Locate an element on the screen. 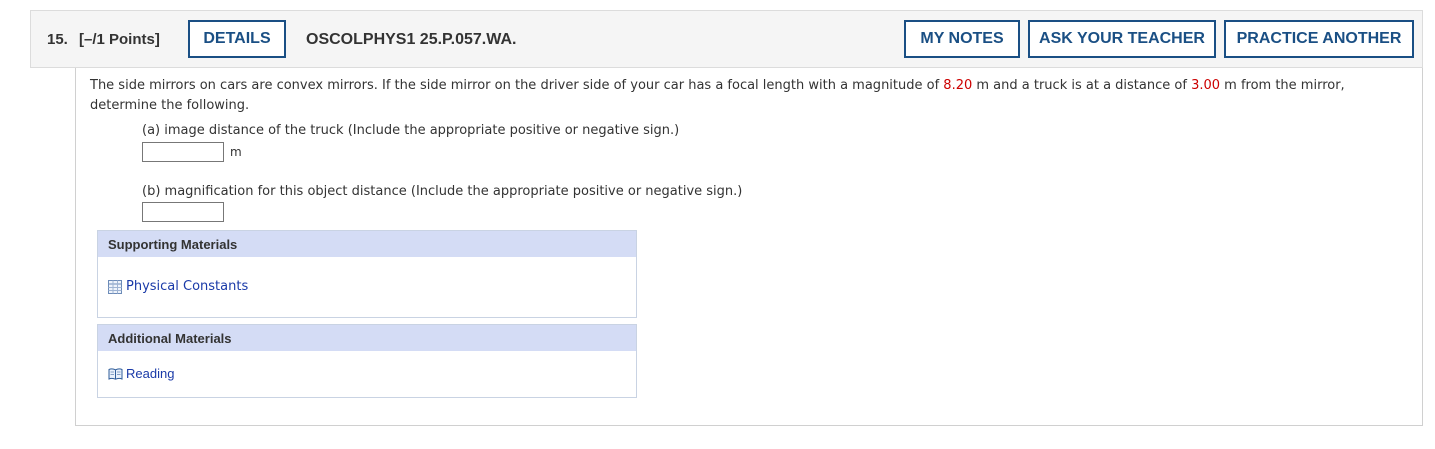 The image size is (1435, 449). ask-teacher-button: ASK YOUR TEACHER is located at coordinates (1122, 39).